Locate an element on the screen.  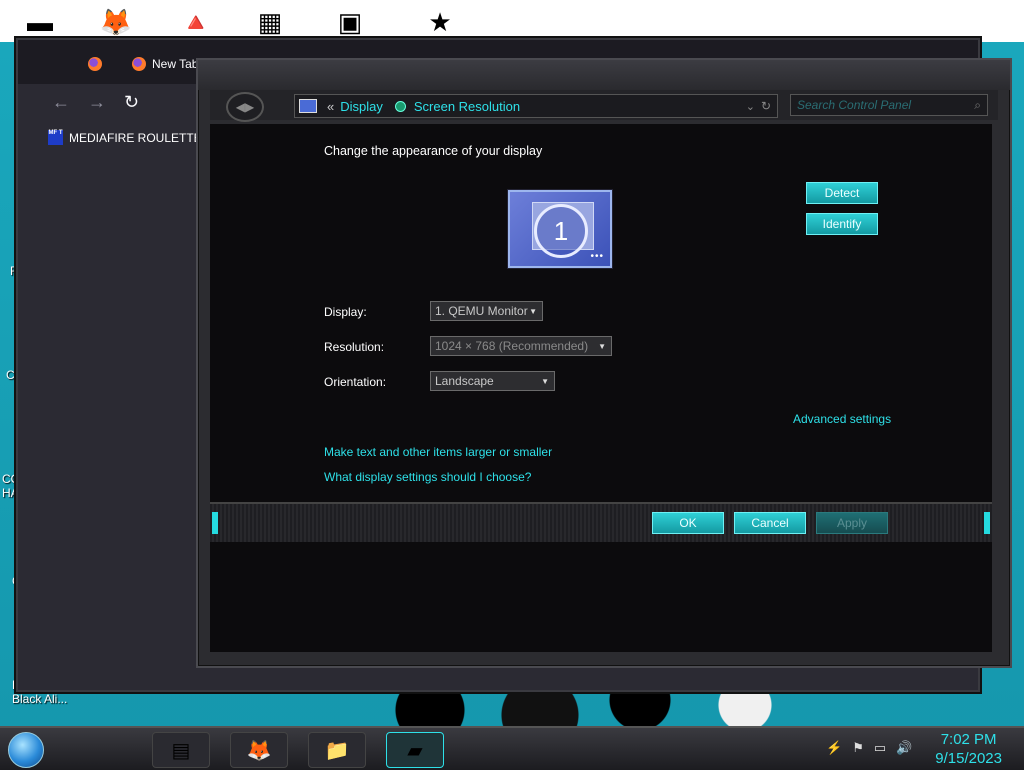
identify-button: Identify is located at coordinates (842, 224).